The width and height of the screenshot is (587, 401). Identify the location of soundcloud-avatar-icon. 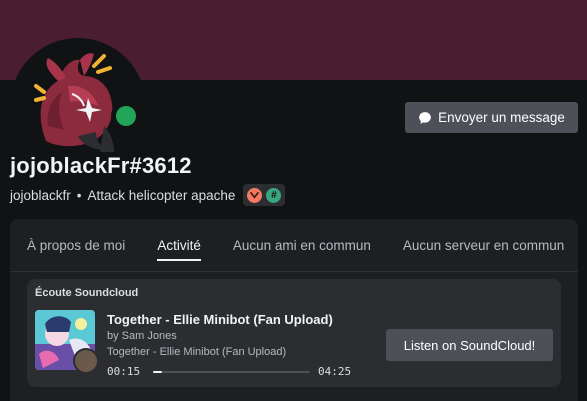
(86, 361).